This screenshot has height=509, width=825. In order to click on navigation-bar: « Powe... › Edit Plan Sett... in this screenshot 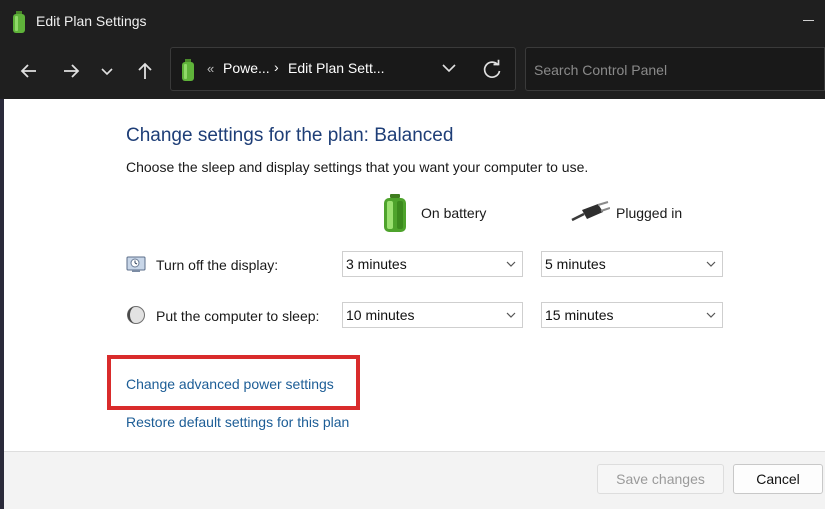, I will do `click(412, 71)`.